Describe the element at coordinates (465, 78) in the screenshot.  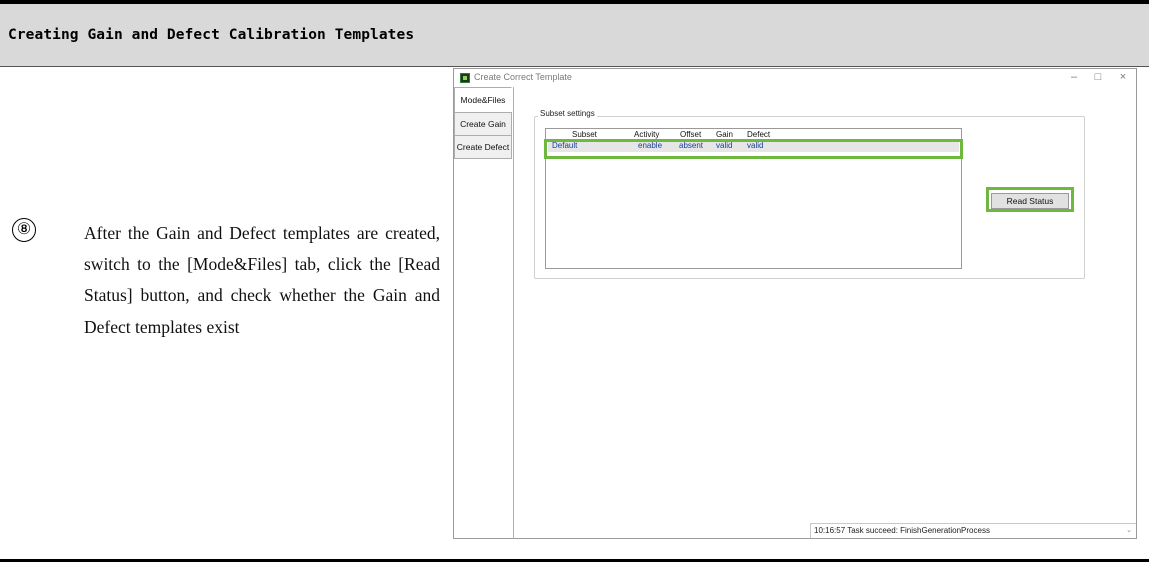
I see `app-icon` at that location.